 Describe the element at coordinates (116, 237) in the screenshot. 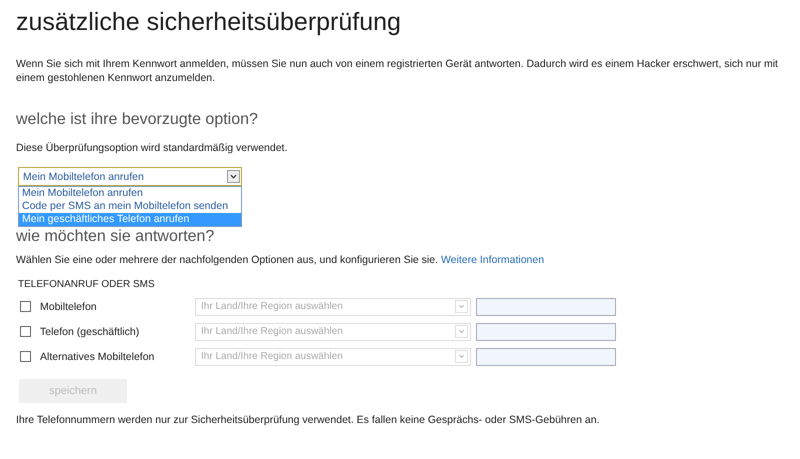

I see `section-heading: wie möchten sie antworten?` at that location.